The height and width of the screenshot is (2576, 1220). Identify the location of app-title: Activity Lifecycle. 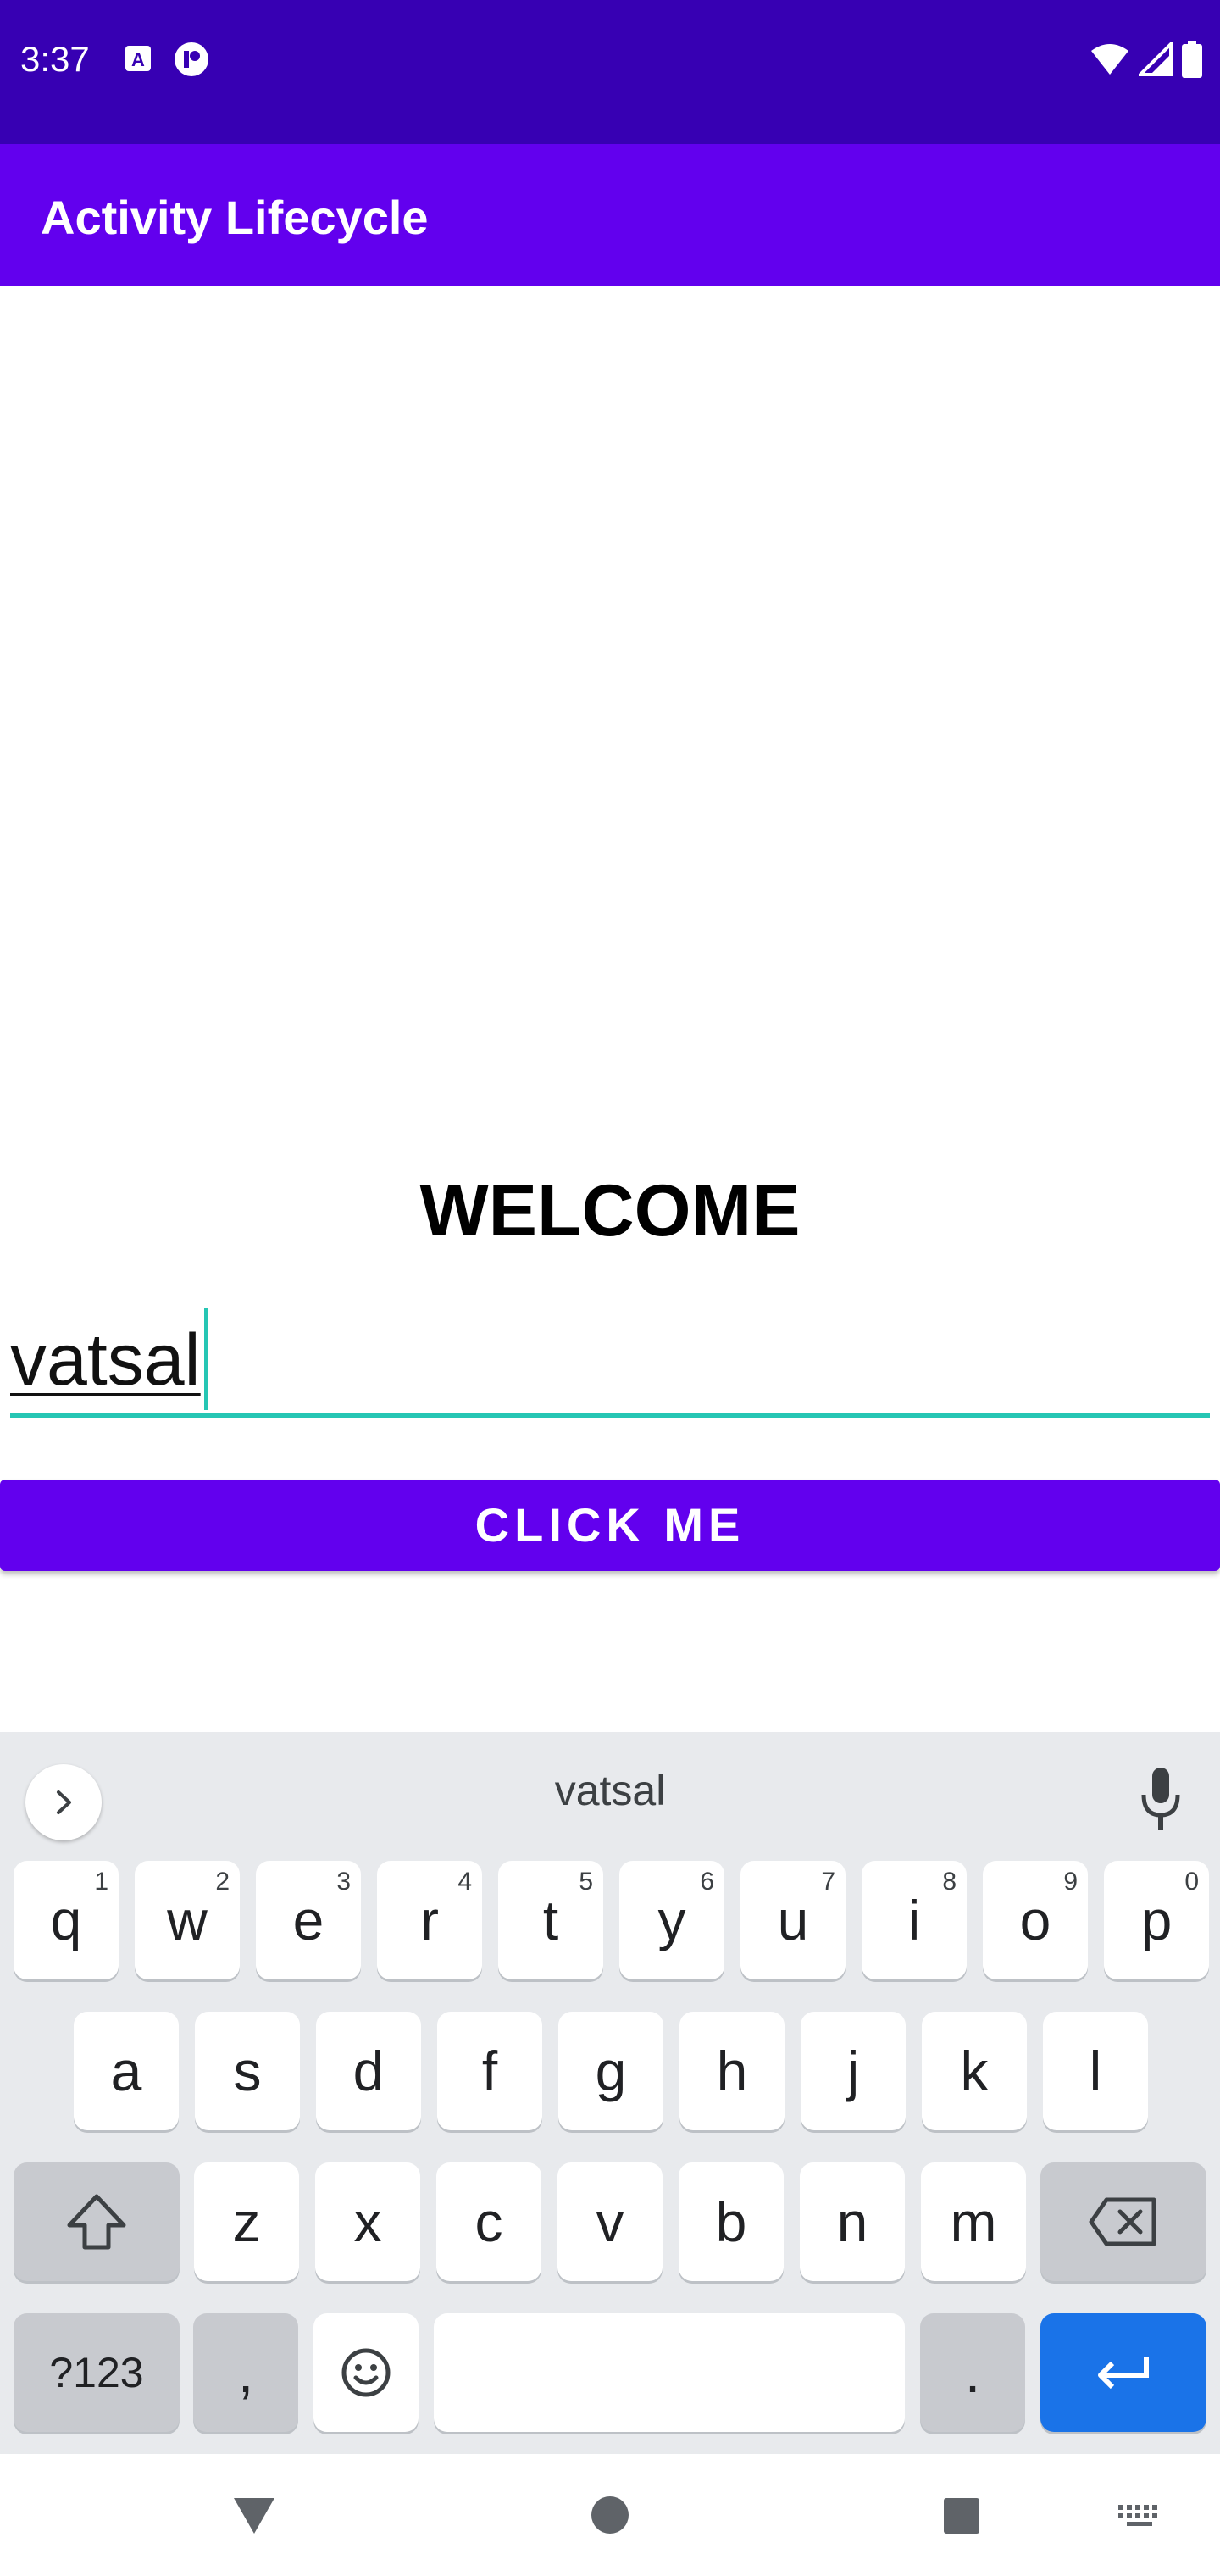
(235, 218).